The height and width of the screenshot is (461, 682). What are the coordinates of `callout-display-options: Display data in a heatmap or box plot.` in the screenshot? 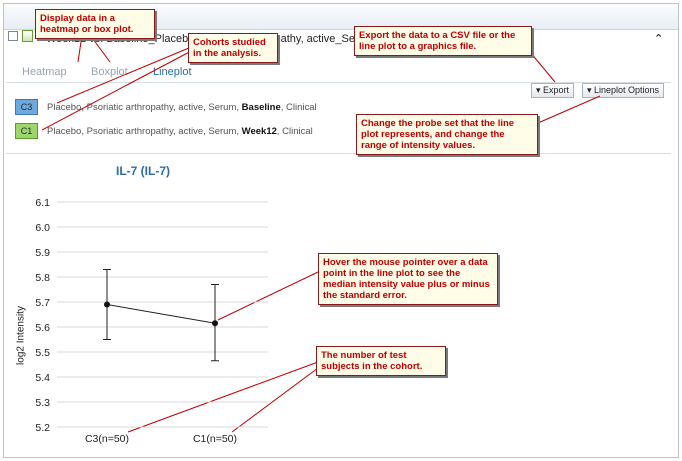 It's located at (95, 24).